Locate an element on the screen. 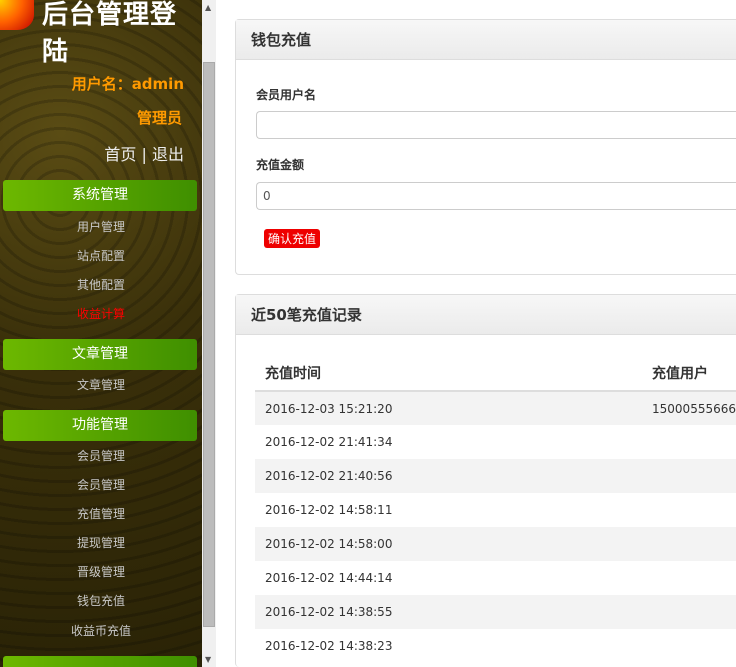 The image size is (736, 667). cell-time: 2016-12-02 14:44:14 is located at coordinates (329, 578).